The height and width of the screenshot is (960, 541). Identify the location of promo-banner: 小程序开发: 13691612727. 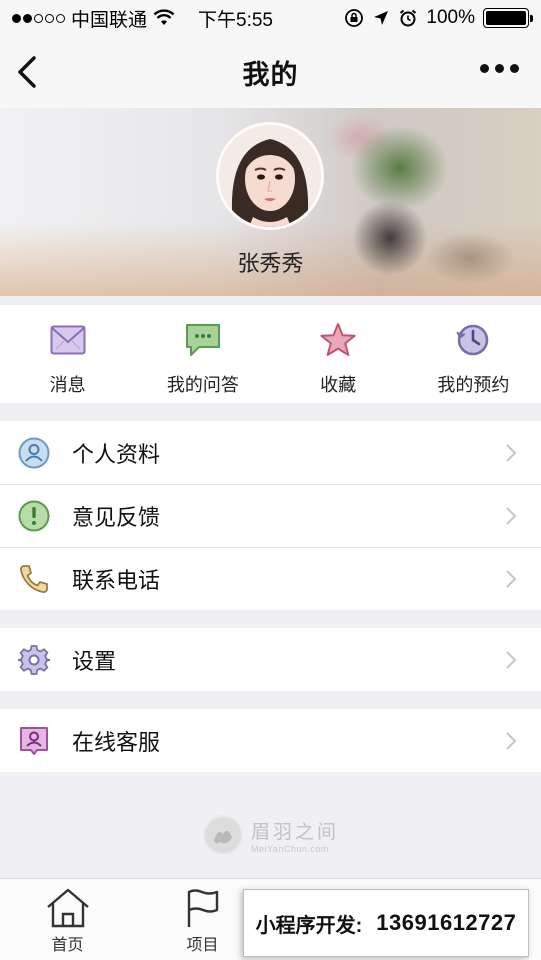
(386, 923).